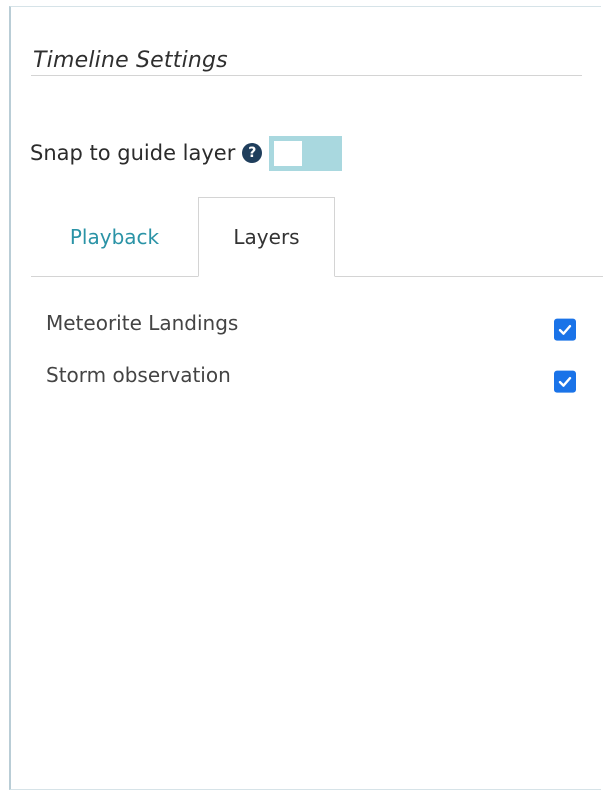  What do you see at coordinates (306, 153) in the screenshot?
I see `snap-to-guide-toggle` at bounding box center [306, 153].